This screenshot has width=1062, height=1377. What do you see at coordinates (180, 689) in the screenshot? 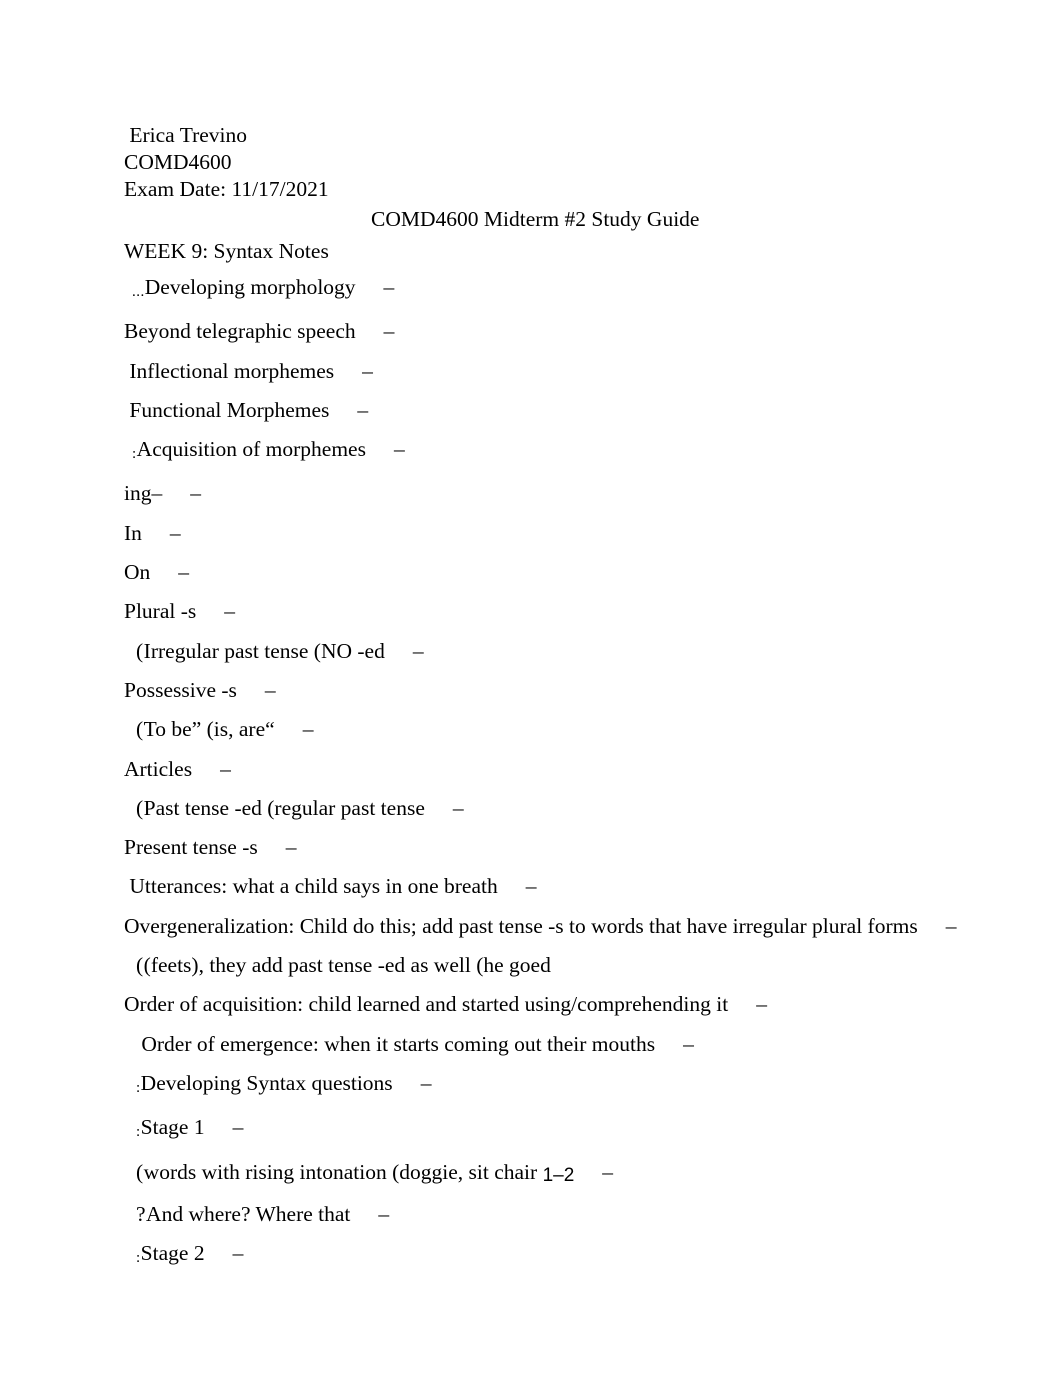
I see `outline-entry-text: Possessive -s` at bounding box center [180, 689].